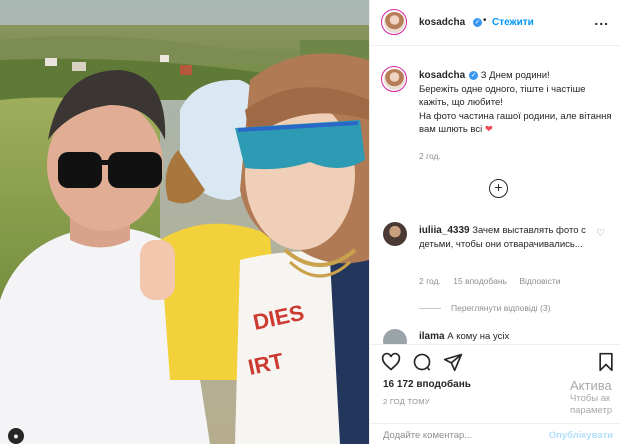  I want to click on author-avatar, so click(394, 22).